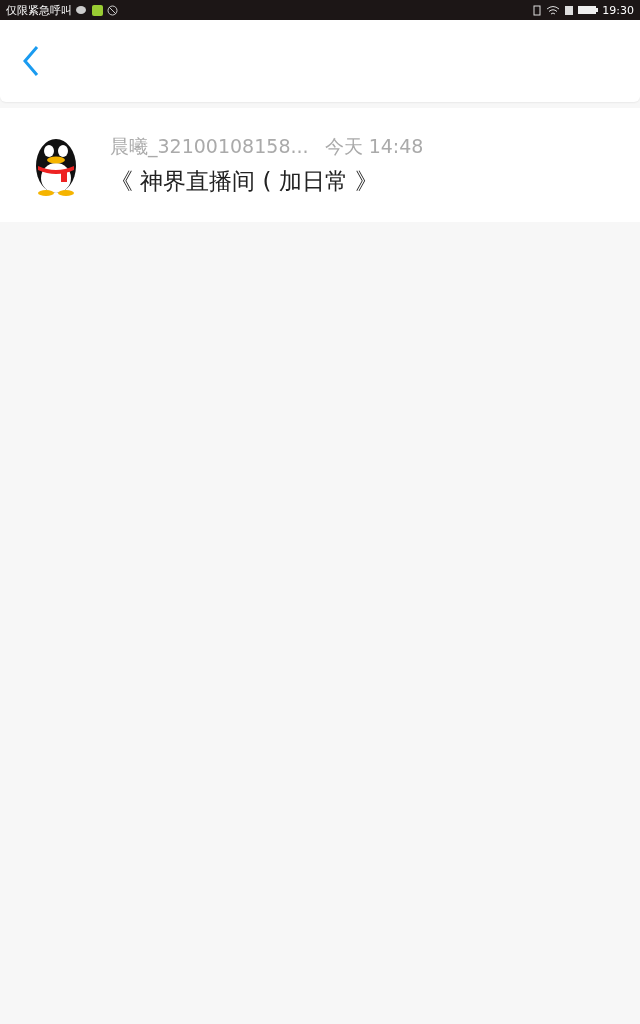  What do you see at coordinates (112, 10) in the screenshot?
I see `blocked-icon` at bounding box center [112, 10].